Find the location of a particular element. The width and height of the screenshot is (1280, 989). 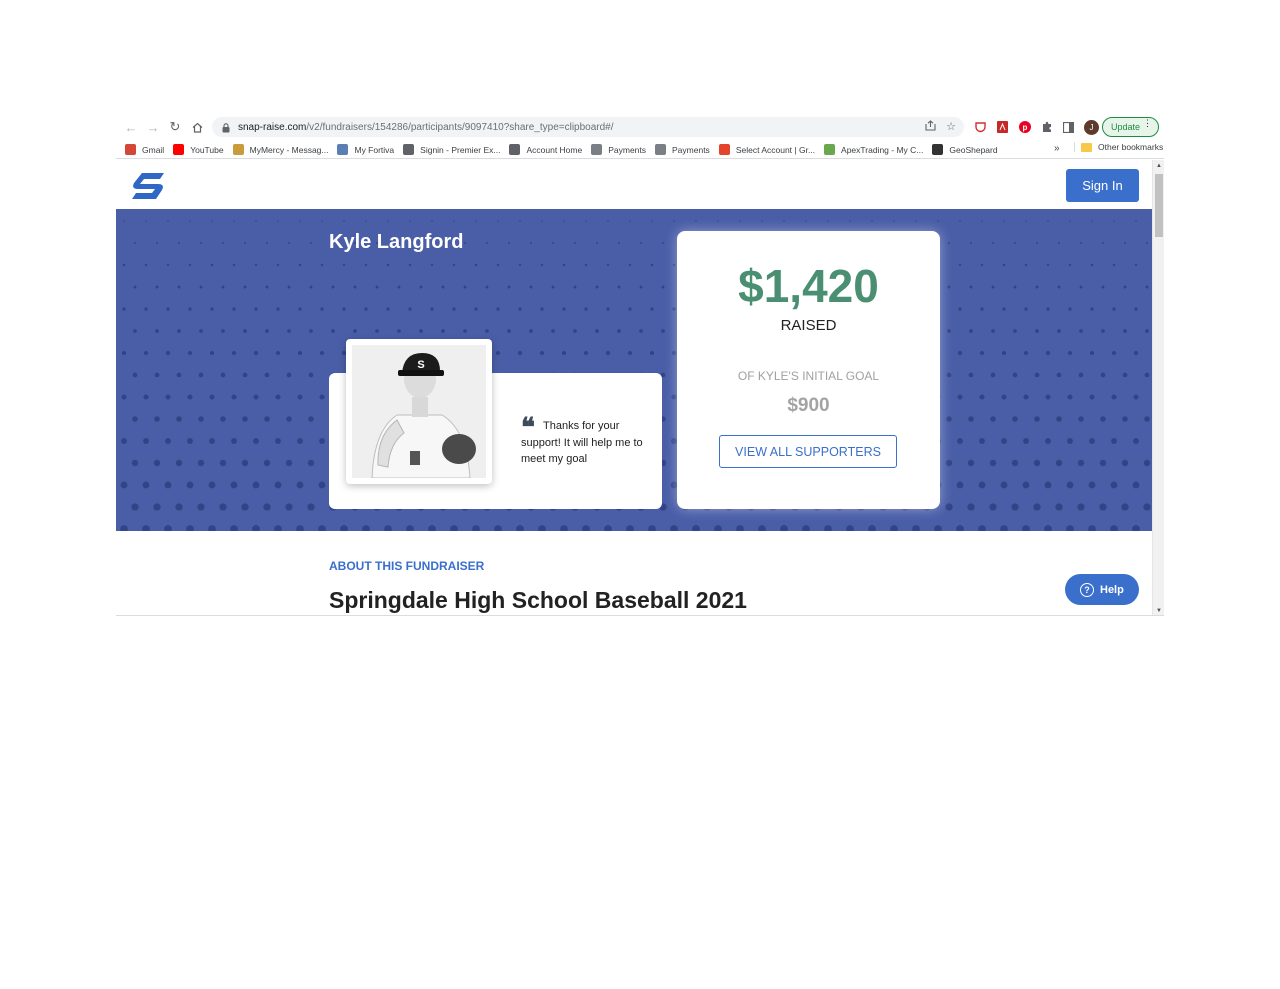

goal-label: OF KYLE'S INITIAL GOAL is located at coordinates (808, 376).